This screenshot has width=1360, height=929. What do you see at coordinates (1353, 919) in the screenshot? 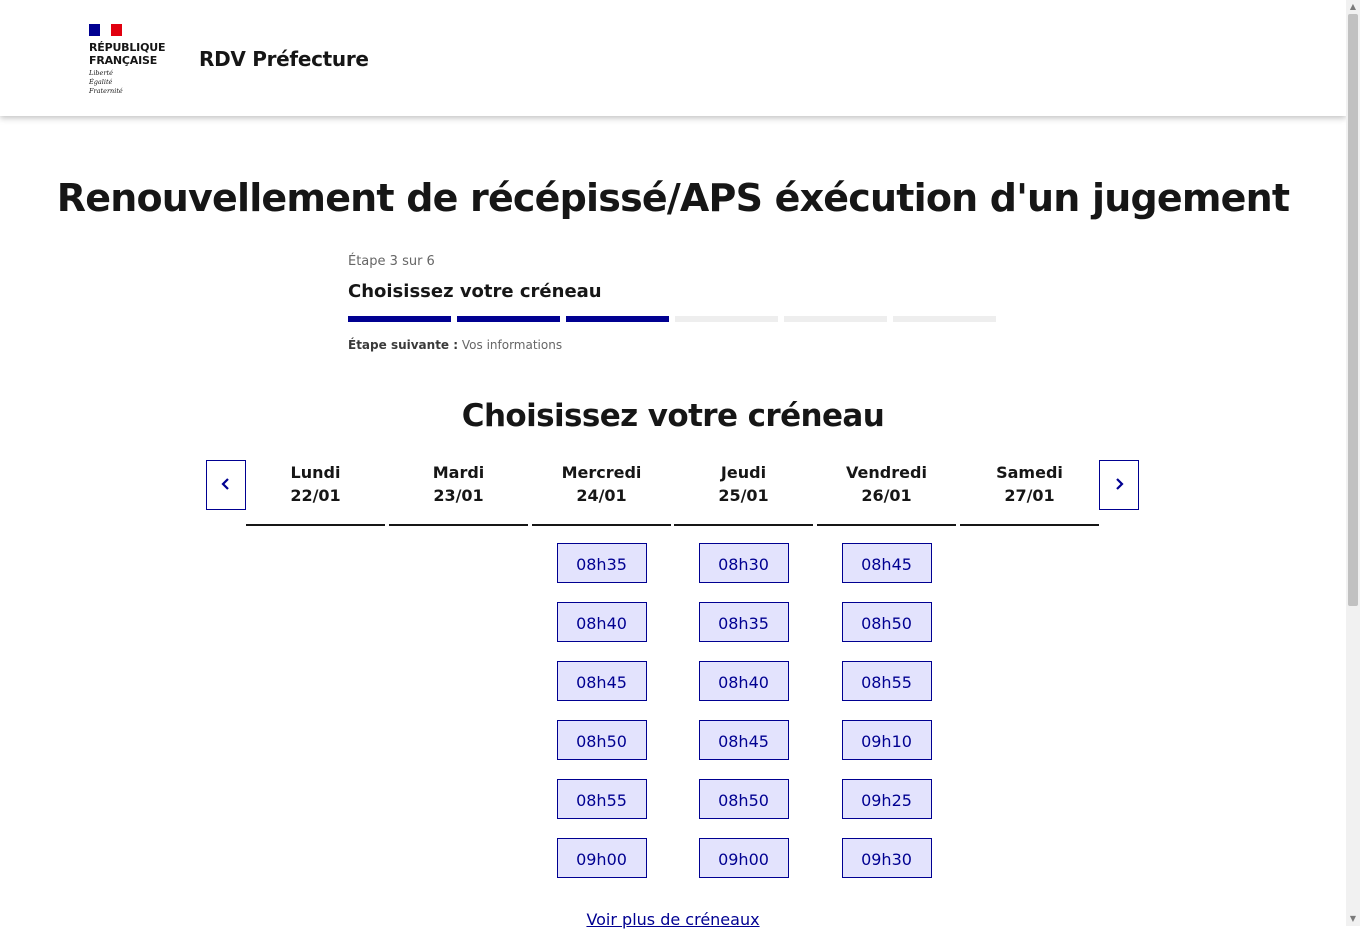
I see `scroll-down-arrow-icon: ▼` at bounding box center [1353, 919].